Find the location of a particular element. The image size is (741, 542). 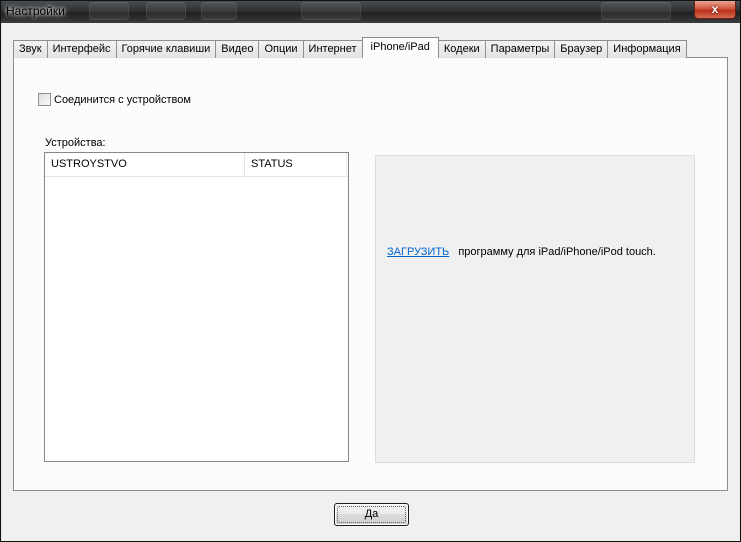

close-icon: x is located at coordinates (715, 9).